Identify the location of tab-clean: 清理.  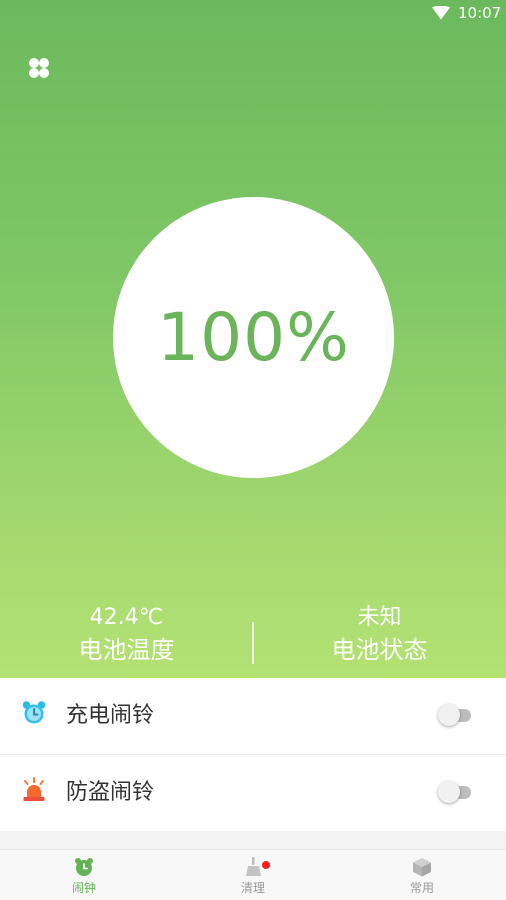
(253, 875).